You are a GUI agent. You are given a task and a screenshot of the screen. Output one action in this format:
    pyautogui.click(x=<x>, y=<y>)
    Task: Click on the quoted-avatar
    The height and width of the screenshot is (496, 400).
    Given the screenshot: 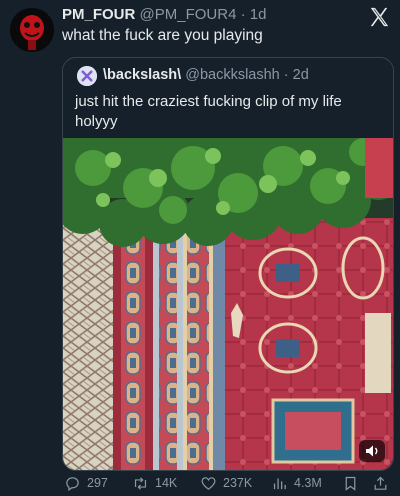 What is the action you would take?
    pyautogui.click(x=87, y=76)
    